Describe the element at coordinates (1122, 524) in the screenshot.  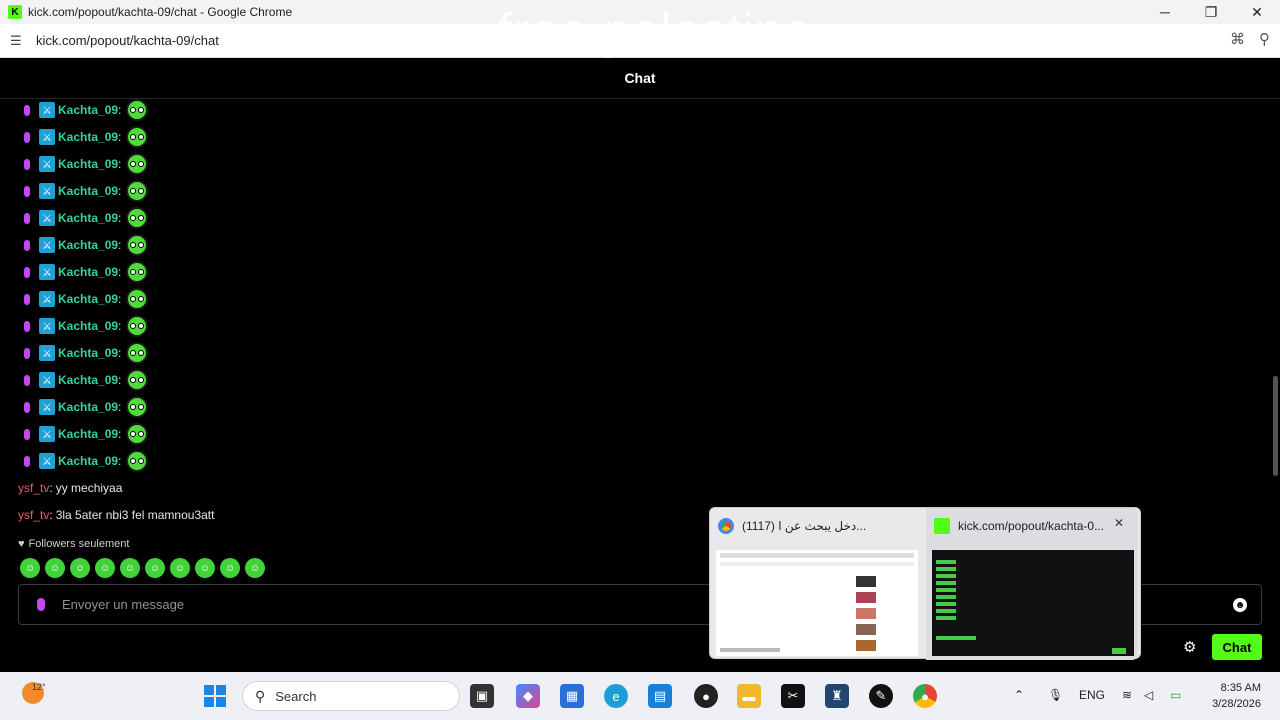
I see `preview-close-icon: ✕` at that location.